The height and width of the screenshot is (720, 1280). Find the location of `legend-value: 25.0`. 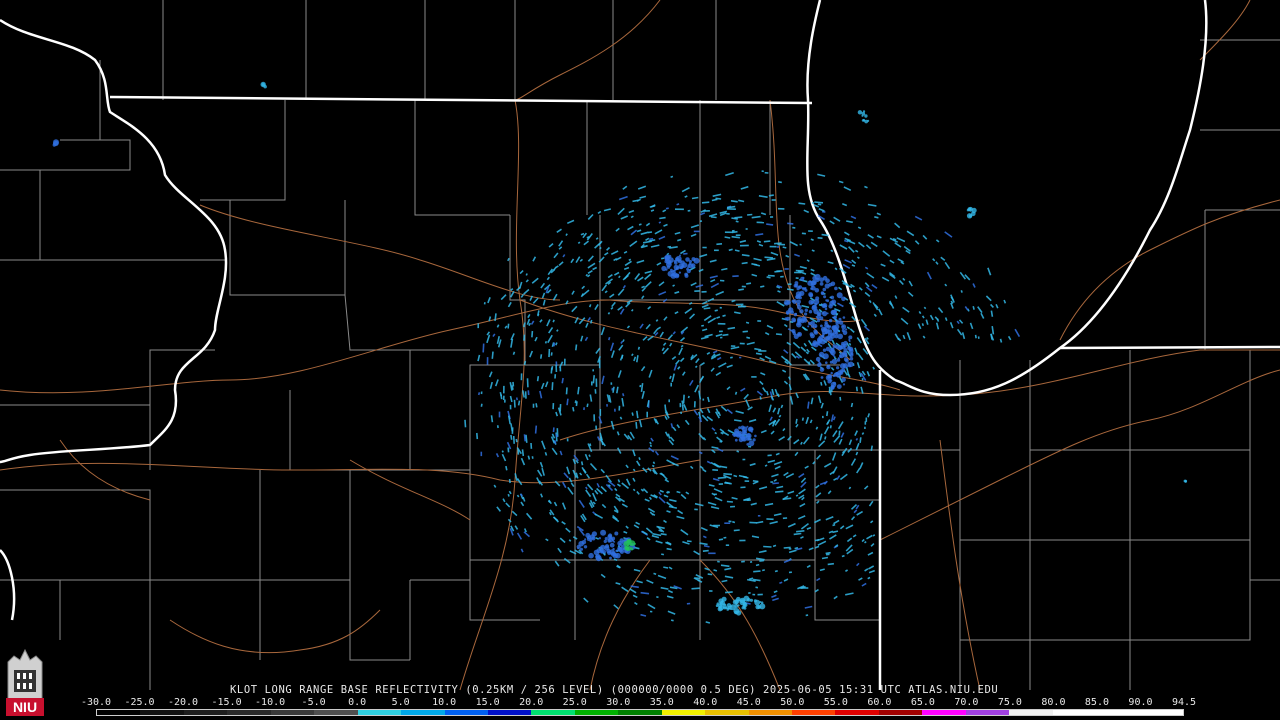

legend-value: 25.0 is located at coordinates (574, 702).